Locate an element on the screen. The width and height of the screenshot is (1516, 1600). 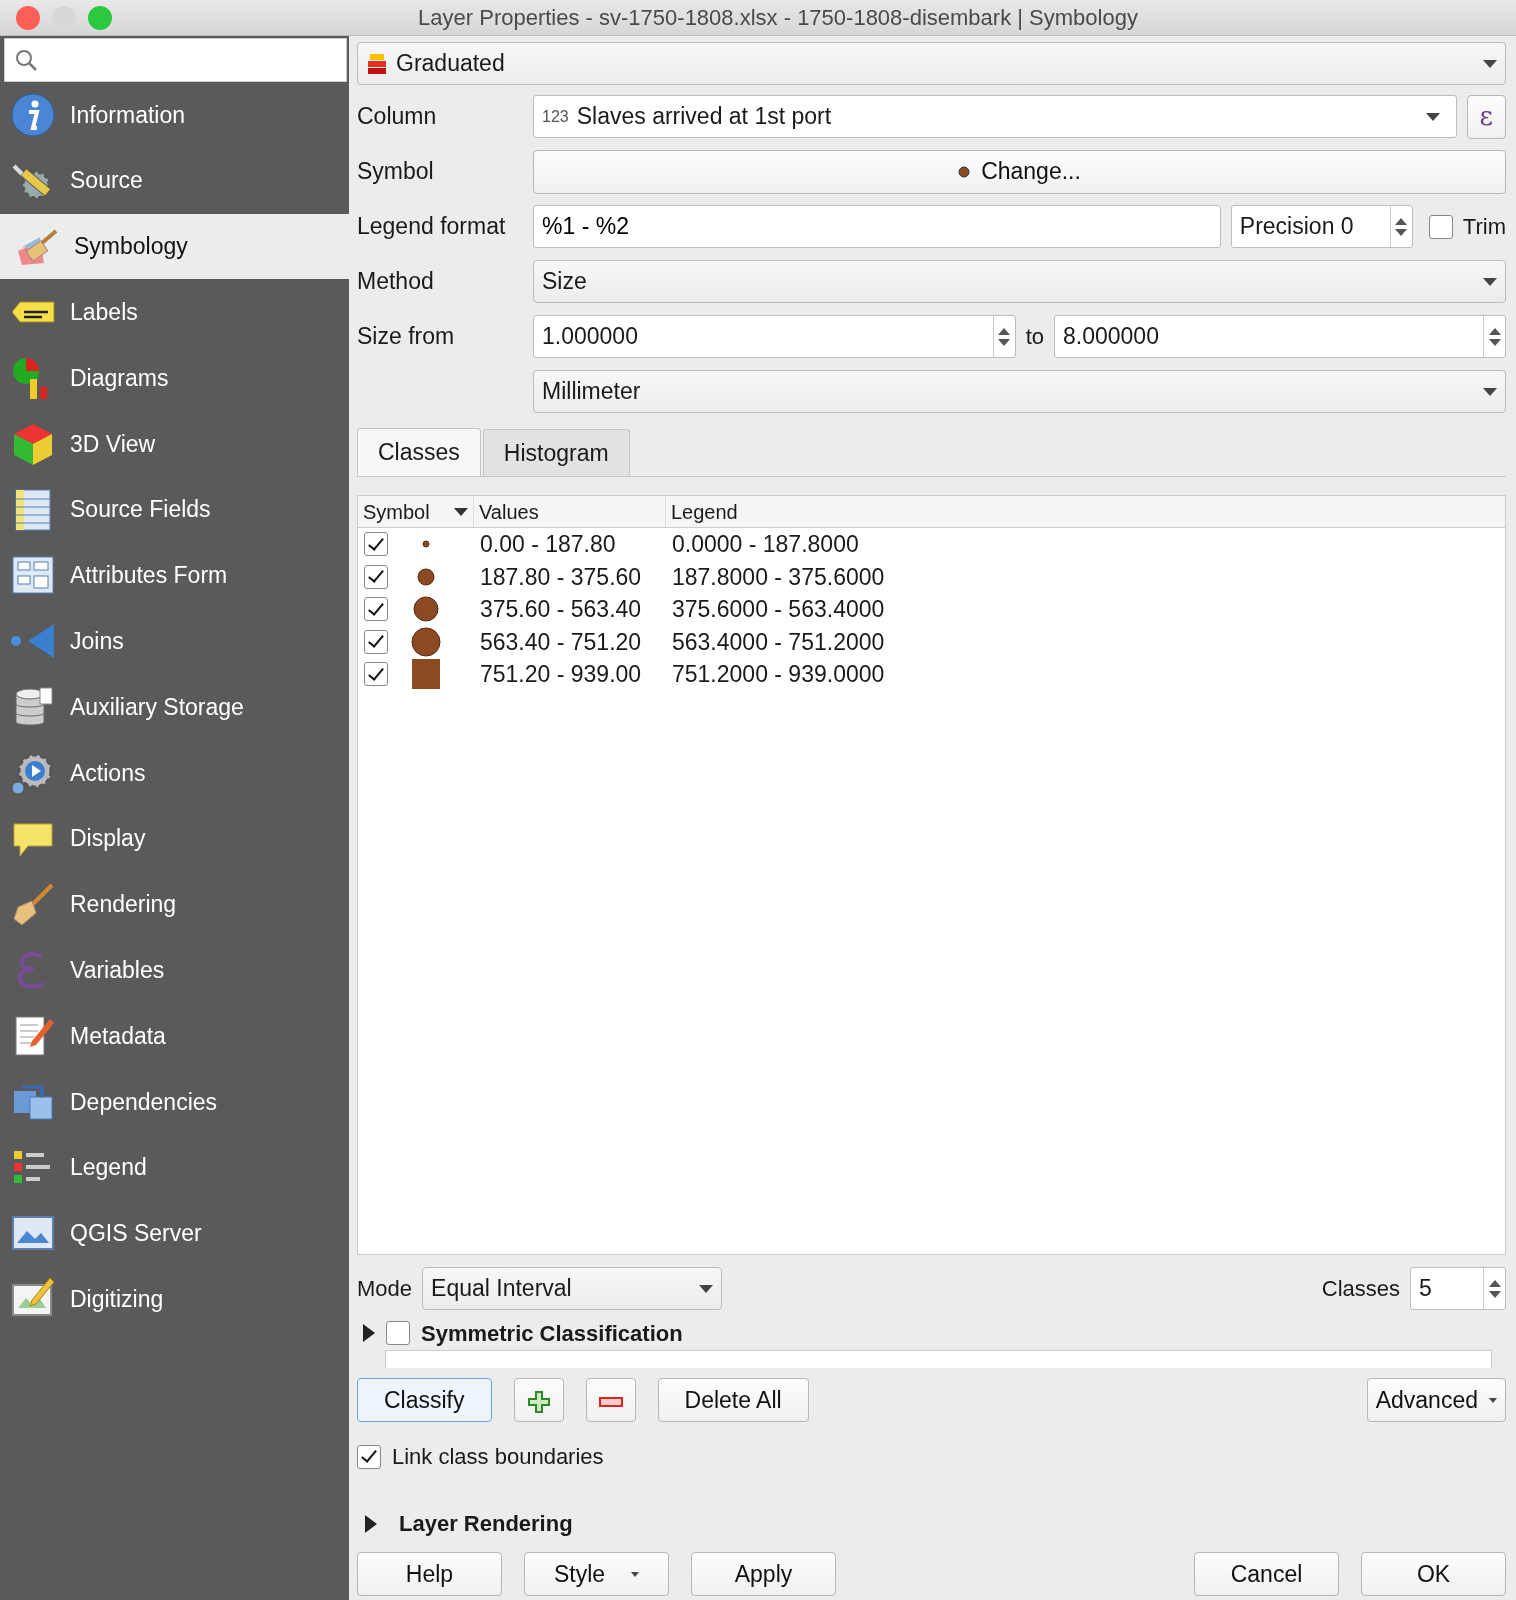
size-from-spinbox: 1.000000 is located at coordinates (774, 336).